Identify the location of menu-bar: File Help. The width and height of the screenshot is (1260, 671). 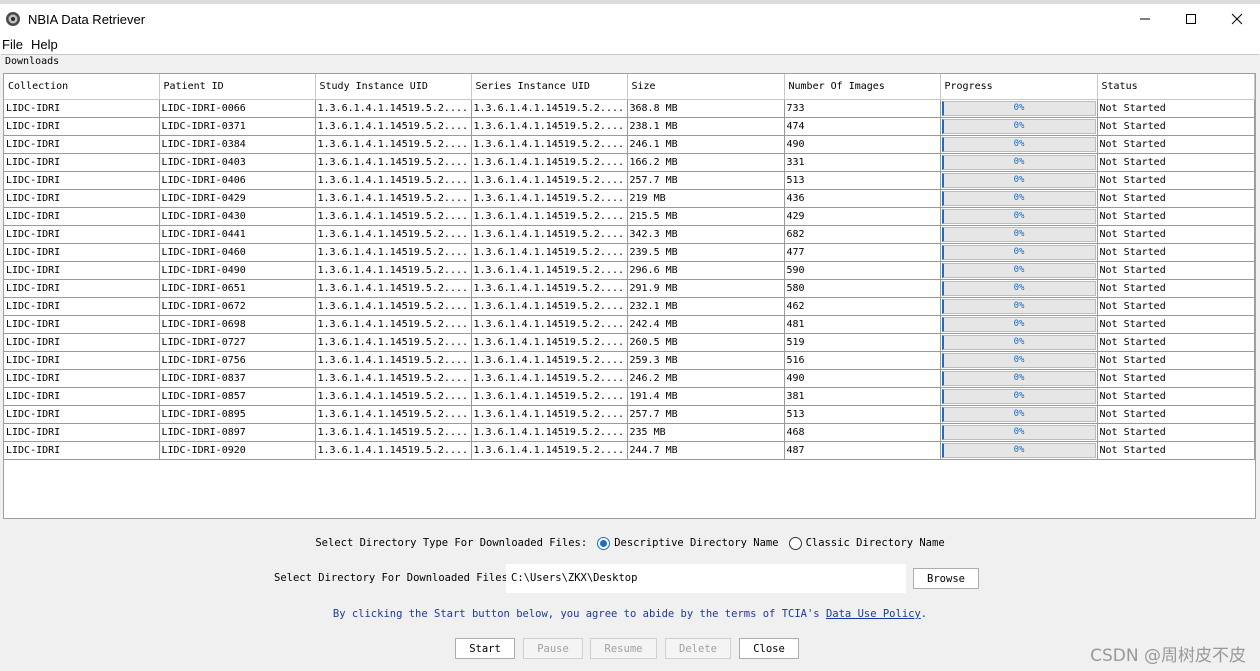
(630, 44).